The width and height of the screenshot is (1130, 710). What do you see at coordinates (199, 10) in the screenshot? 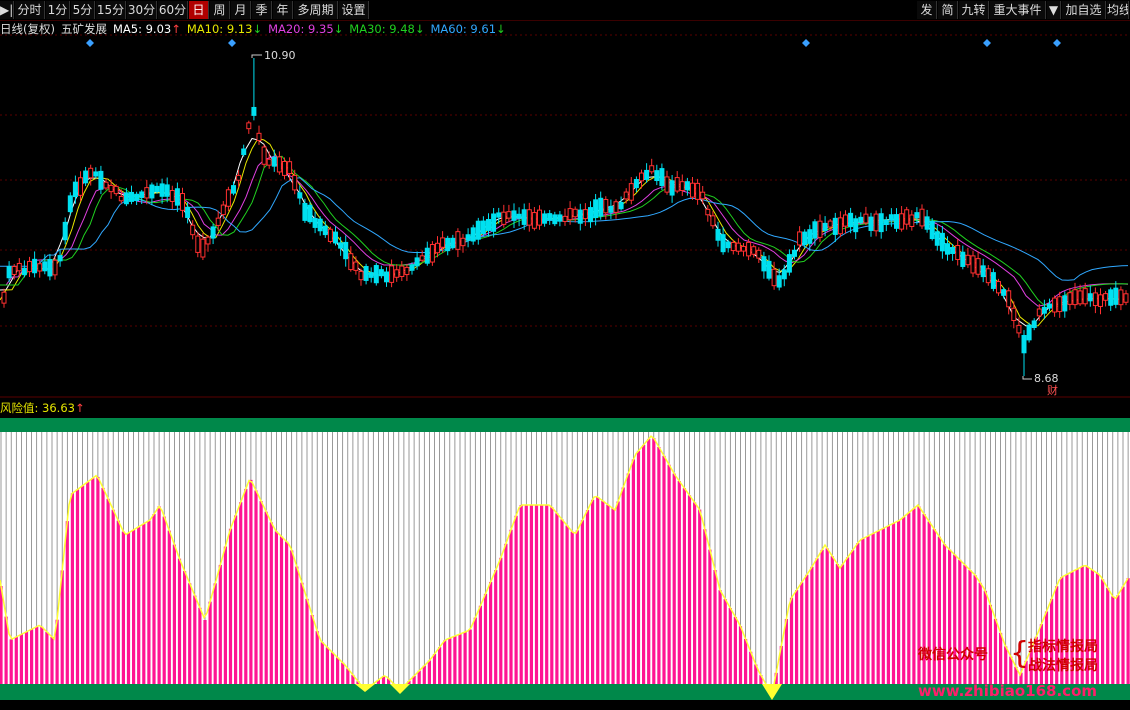
I see `tab-day: 日` at bounding box center [199, 10].